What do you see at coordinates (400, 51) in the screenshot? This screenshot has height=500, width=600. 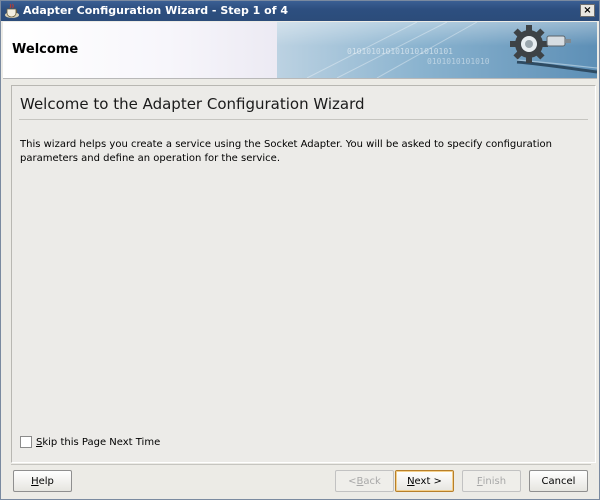 I see `banner-binary-text: 0101010101010101010101` at bounding box center [400, 51].